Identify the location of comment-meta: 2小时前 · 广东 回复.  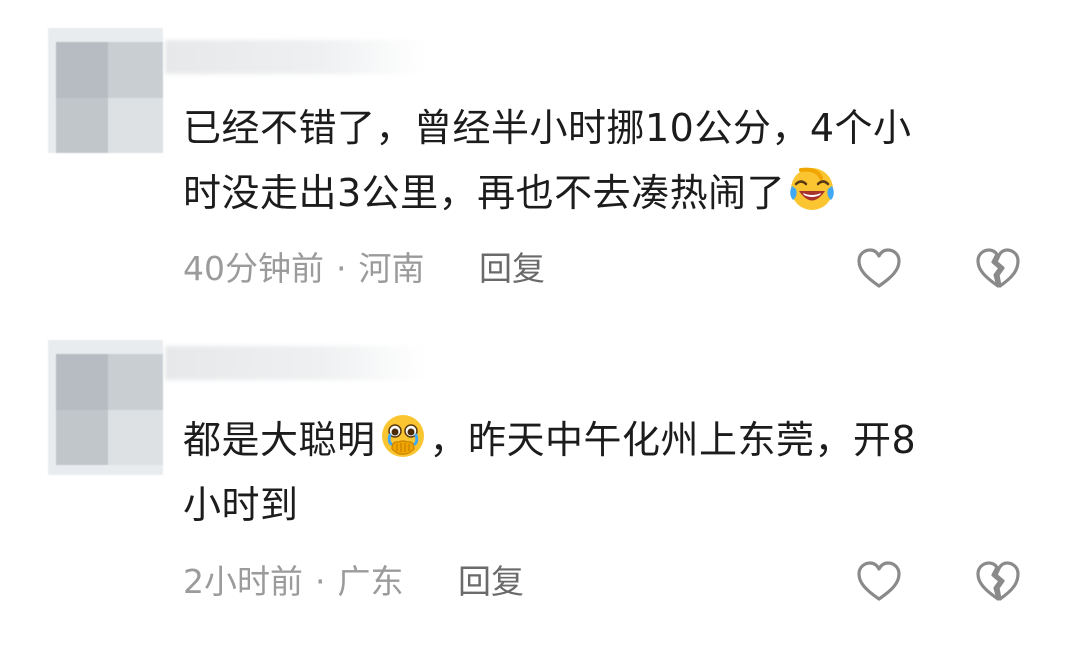
(353, 582).